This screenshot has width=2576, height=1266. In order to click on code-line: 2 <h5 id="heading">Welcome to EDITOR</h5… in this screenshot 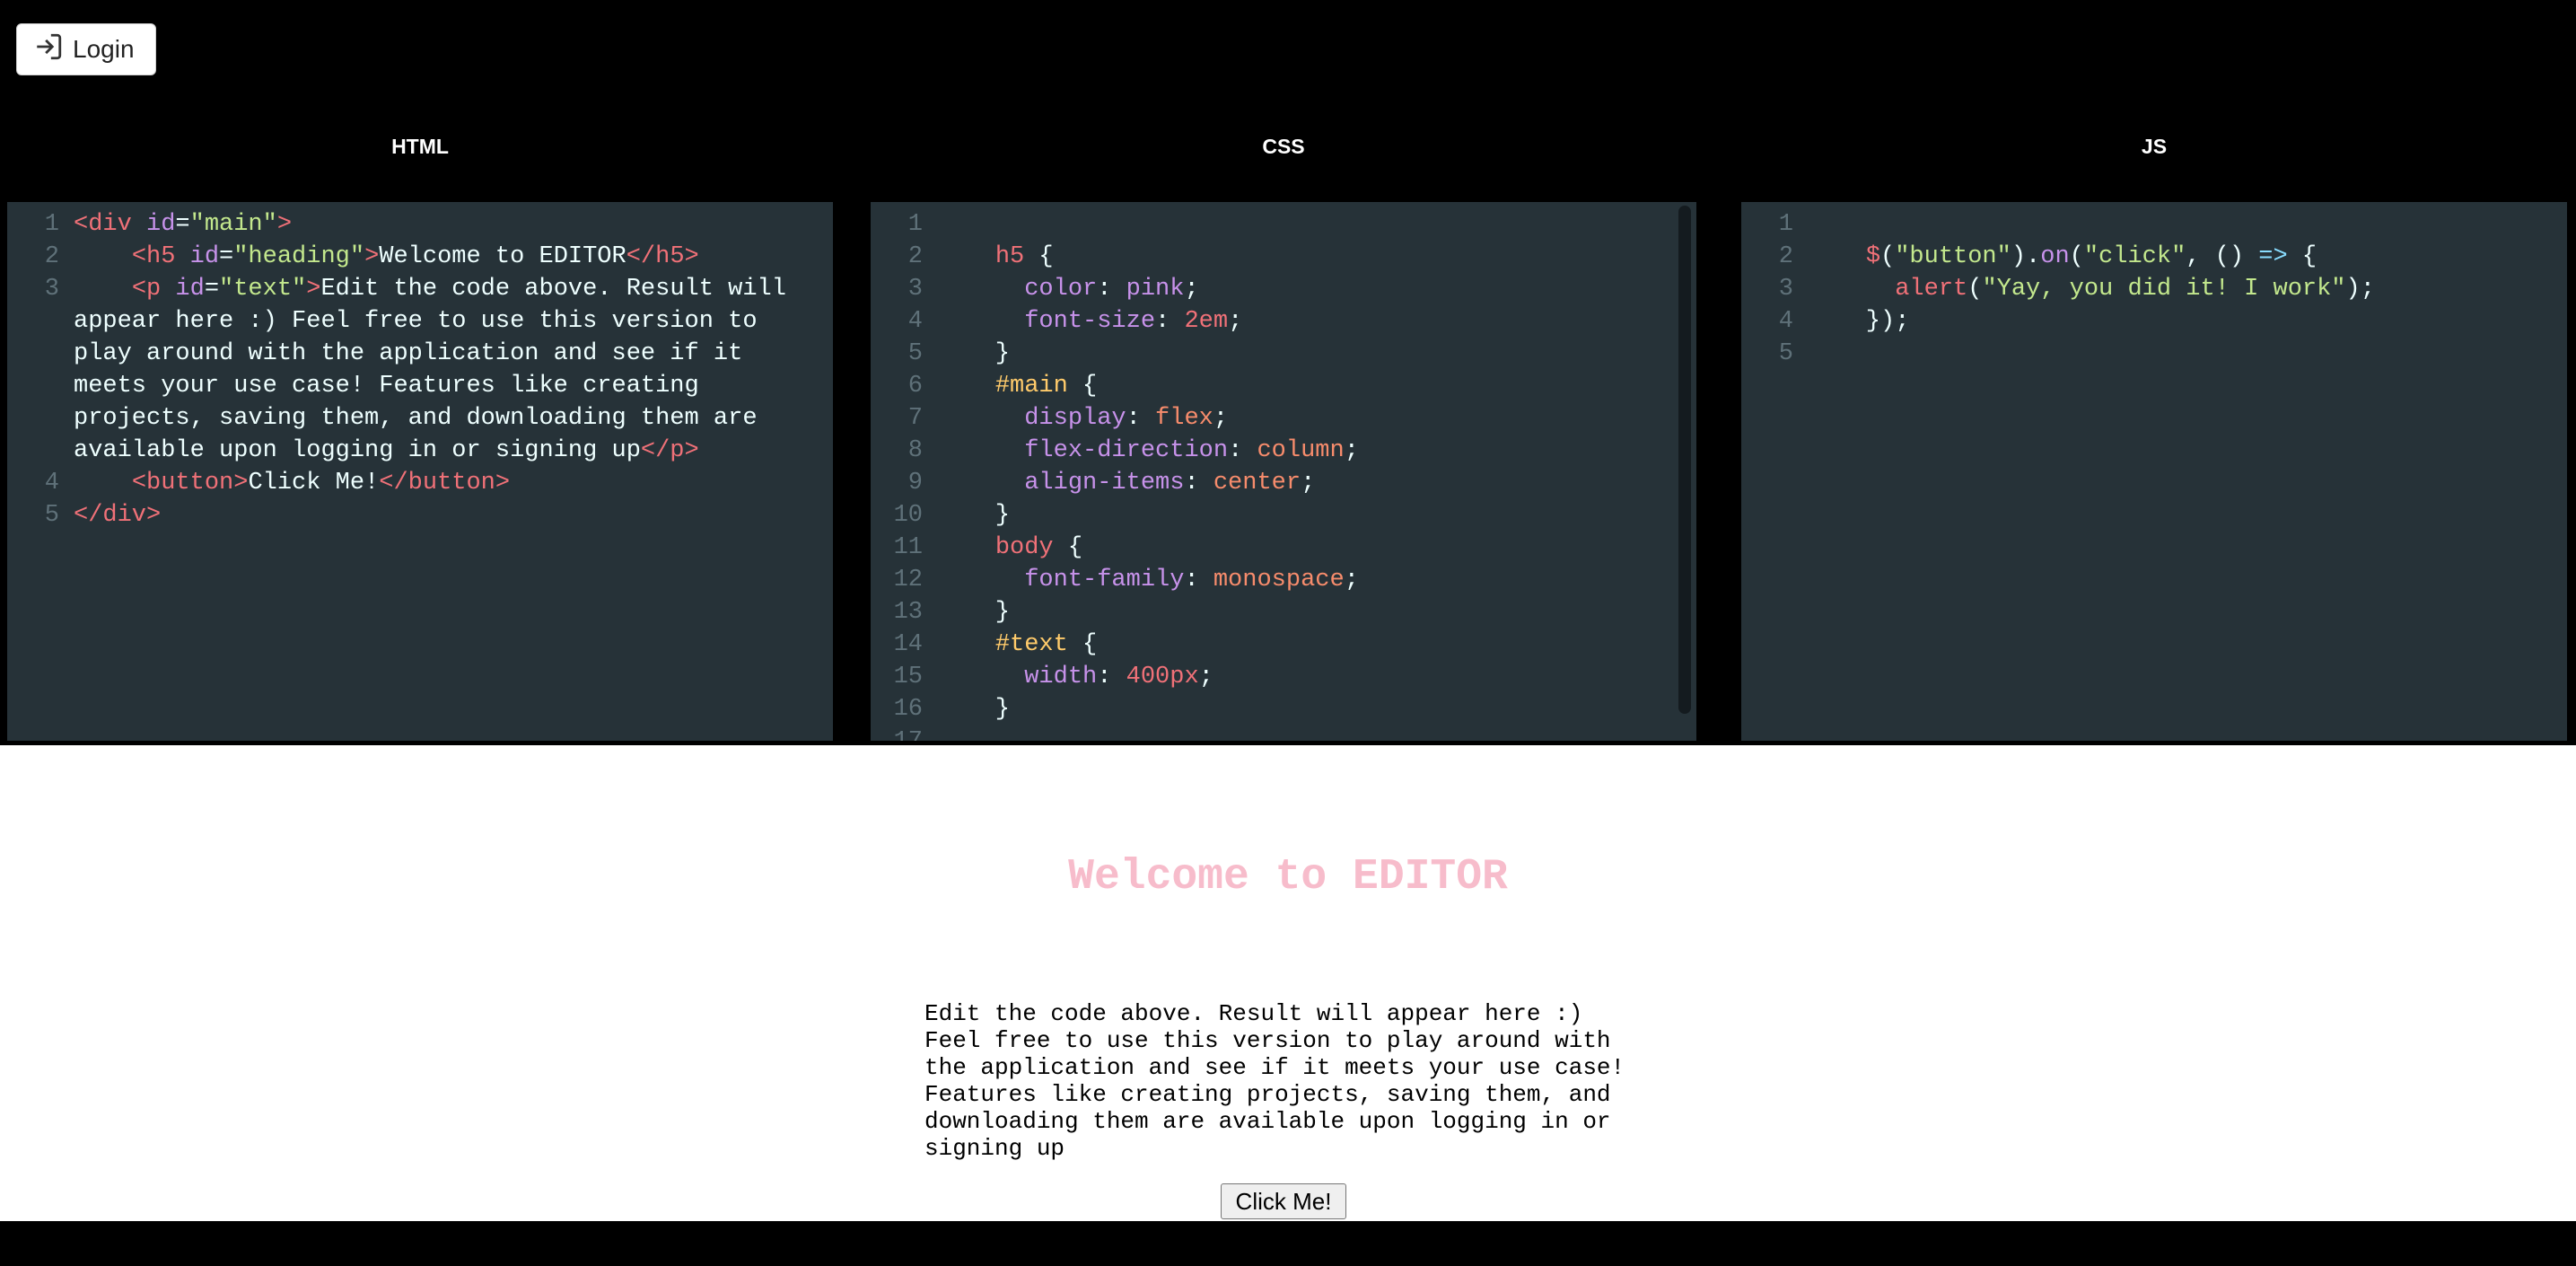, I will do `click(371, 256)`.